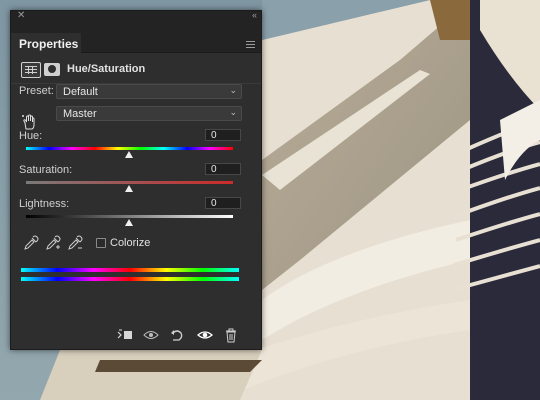  What do you see at coordinates (129, 182) in the screenshot?
I see `saturation-slider-track` at bounding box center [129, 182].